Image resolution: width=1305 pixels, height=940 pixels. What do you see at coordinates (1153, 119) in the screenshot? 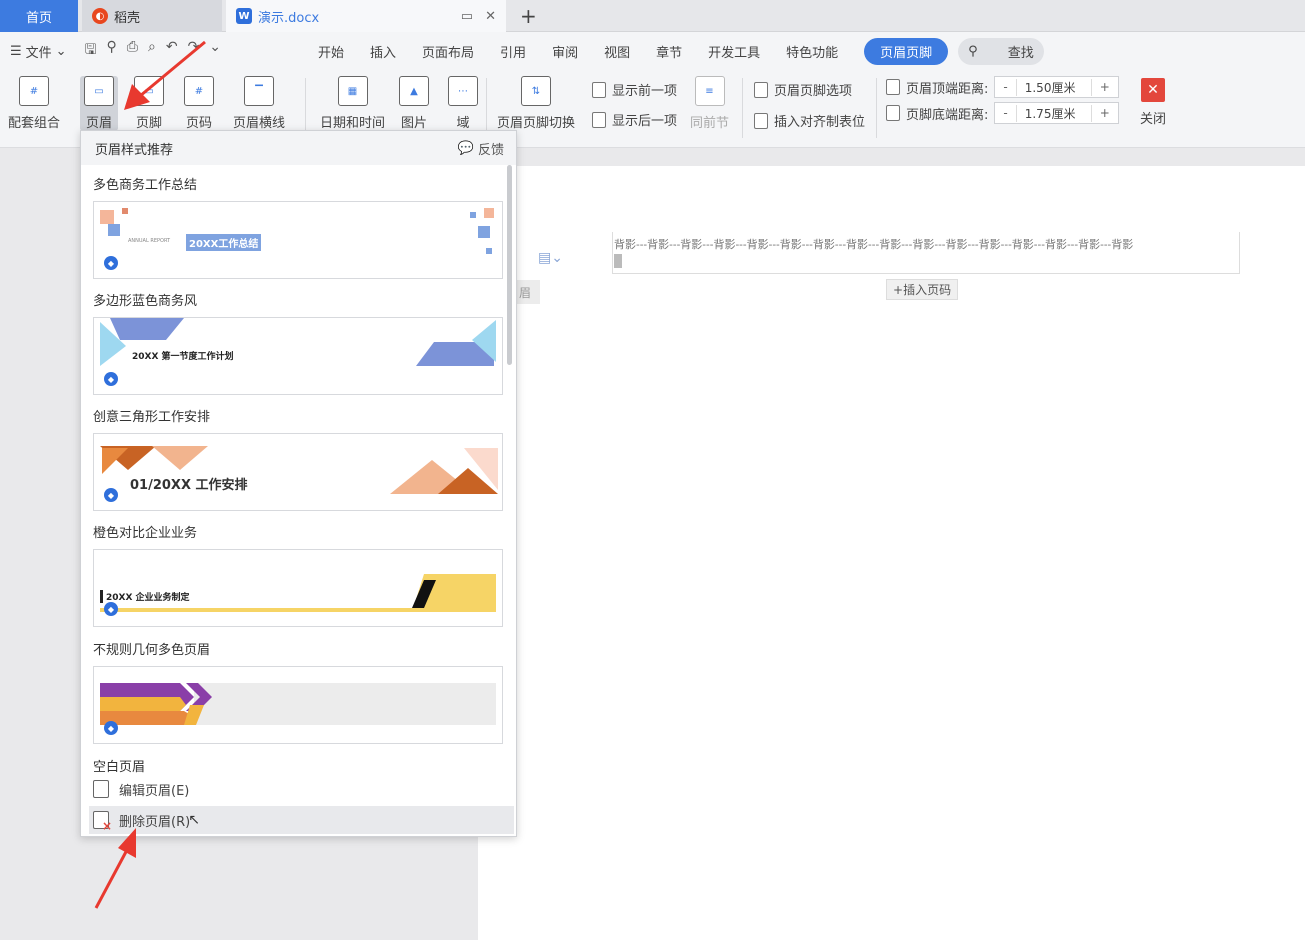
I see `close-label: 关闭` at bounding box center [1153, 119].